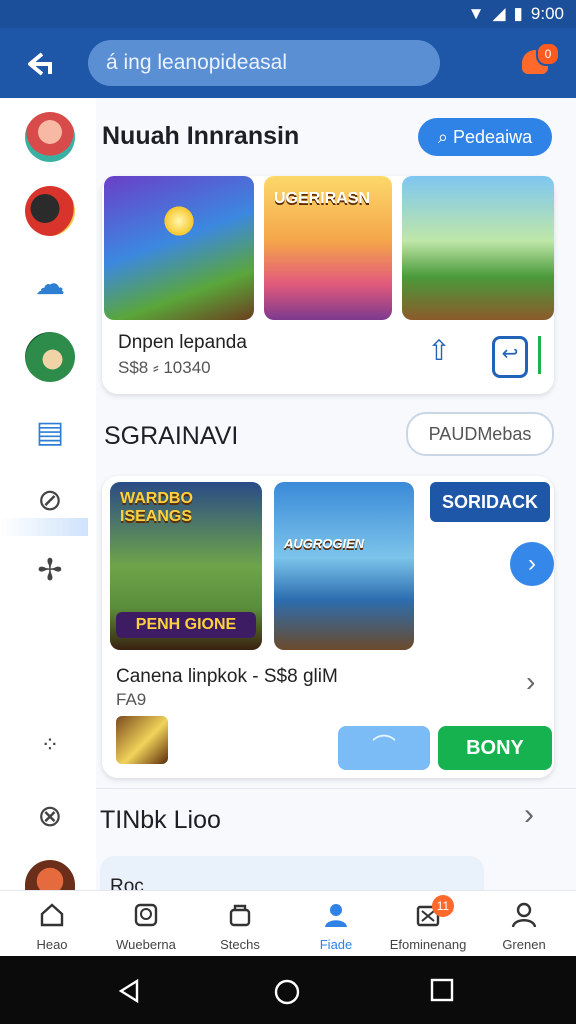  Describe the element at coordinates (324, 543) in the screenshot. I see `thumbnail-title: AUGROGIEN` at that location.